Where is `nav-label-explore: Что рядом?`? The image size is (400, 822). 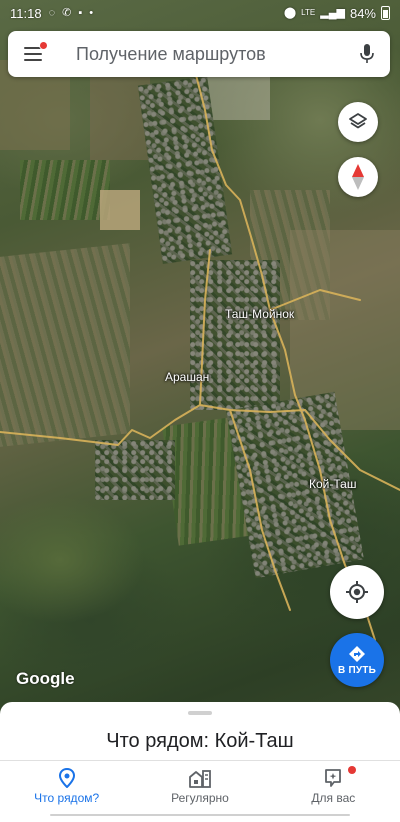
nav-label-explore: Что рядом? is located at coordinates (67, 798).